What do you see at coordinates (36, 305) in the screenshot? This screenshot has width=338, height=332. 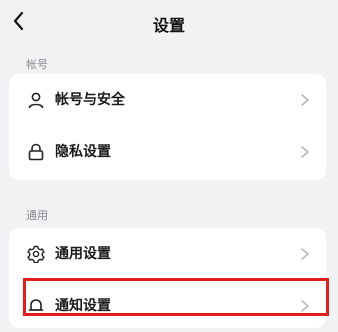 I see `bell-icon` at bounding box center [36, 305].